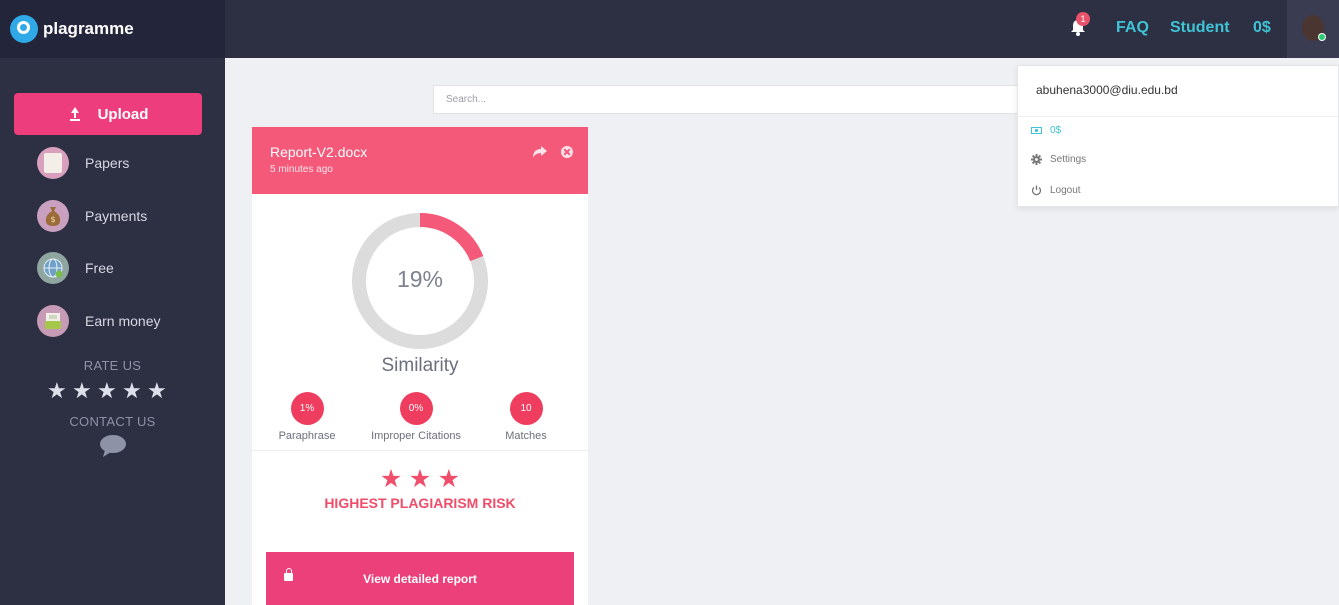 The width and height of the screenshot is (1339, 605). Describe the element at coordinates (1046, 130) in the screenshot. I see `dropdown-item-balance: 0$` at that location.